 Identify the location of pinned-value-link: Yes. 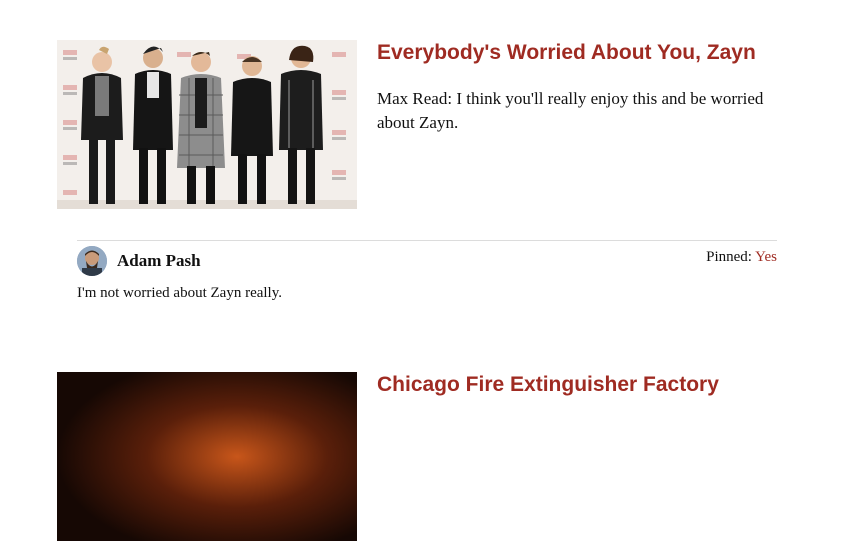
(766, 257).